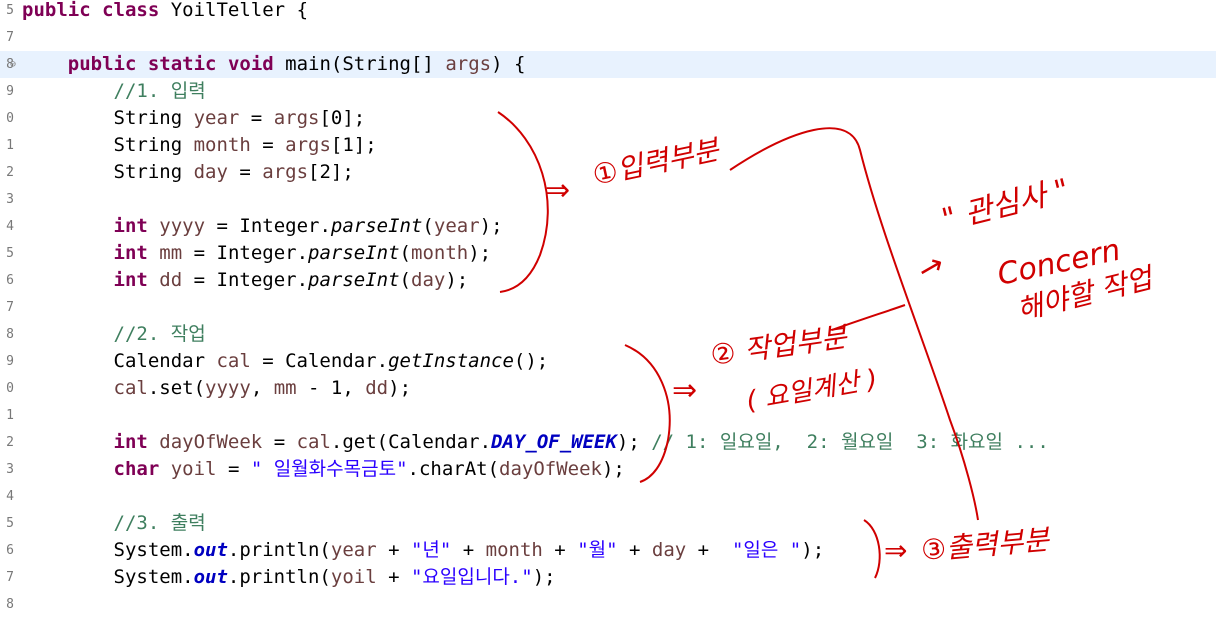  What do you see at coordinates (608, 280) in the screenshot?
I see `code-line: 6 int dd = Integer.parseInt(day);` at bounding box center [608, 280].